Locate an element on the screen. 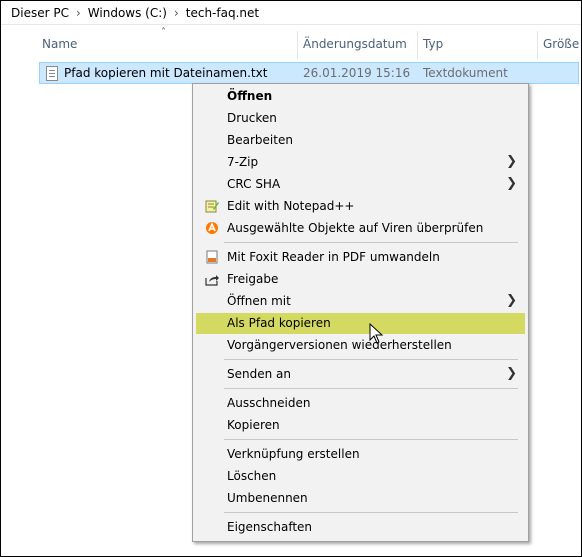  menu-item-print: Drucken is located at coordinates (360, 118).